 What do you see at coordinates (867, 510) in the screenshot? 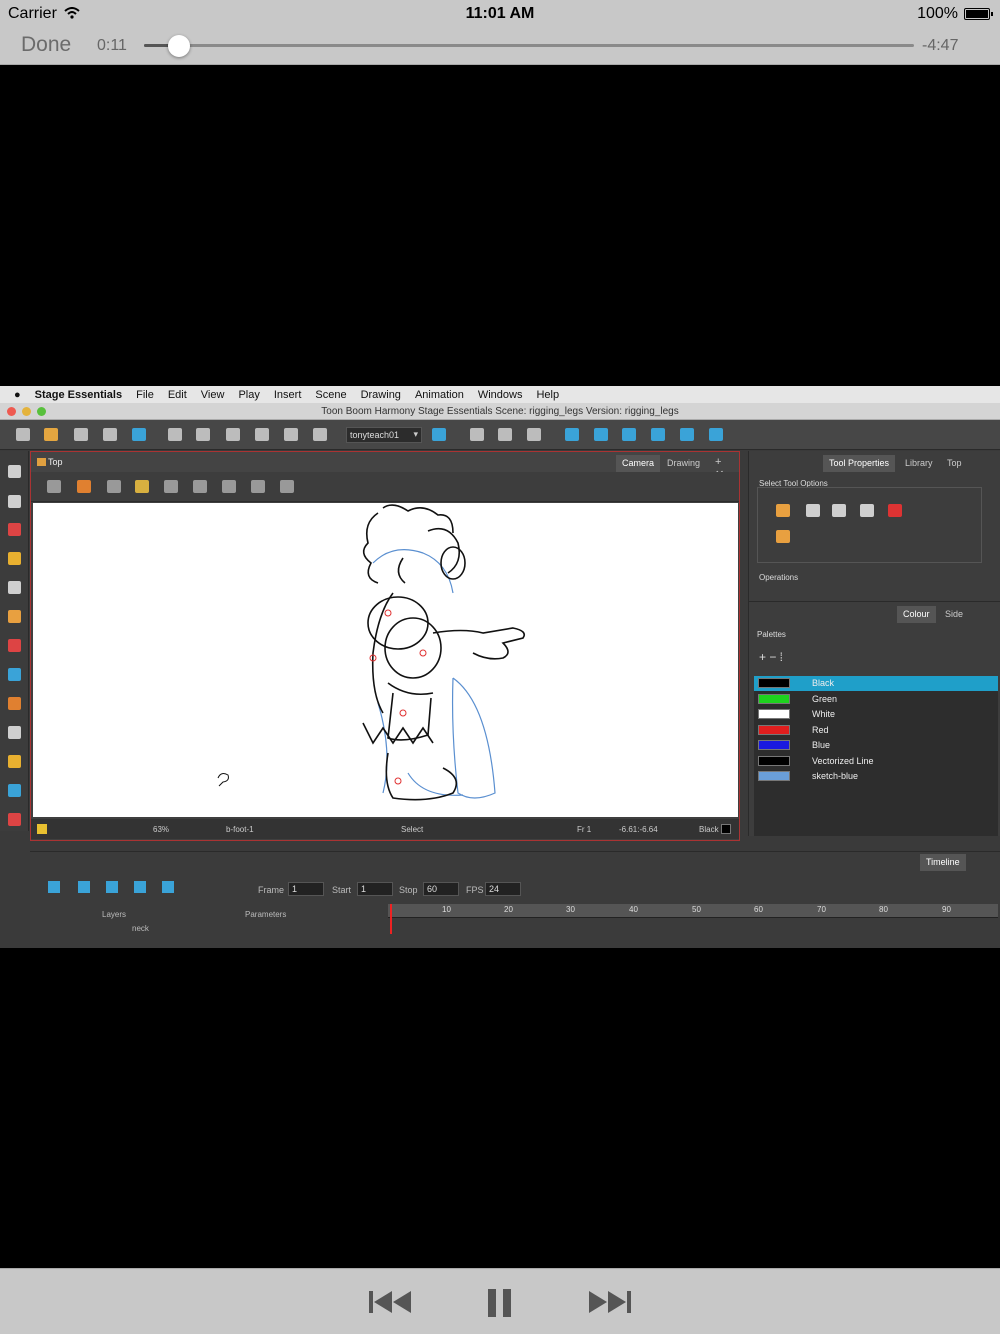
I see `snap-grid-icon` at bounding box center [867, 510].